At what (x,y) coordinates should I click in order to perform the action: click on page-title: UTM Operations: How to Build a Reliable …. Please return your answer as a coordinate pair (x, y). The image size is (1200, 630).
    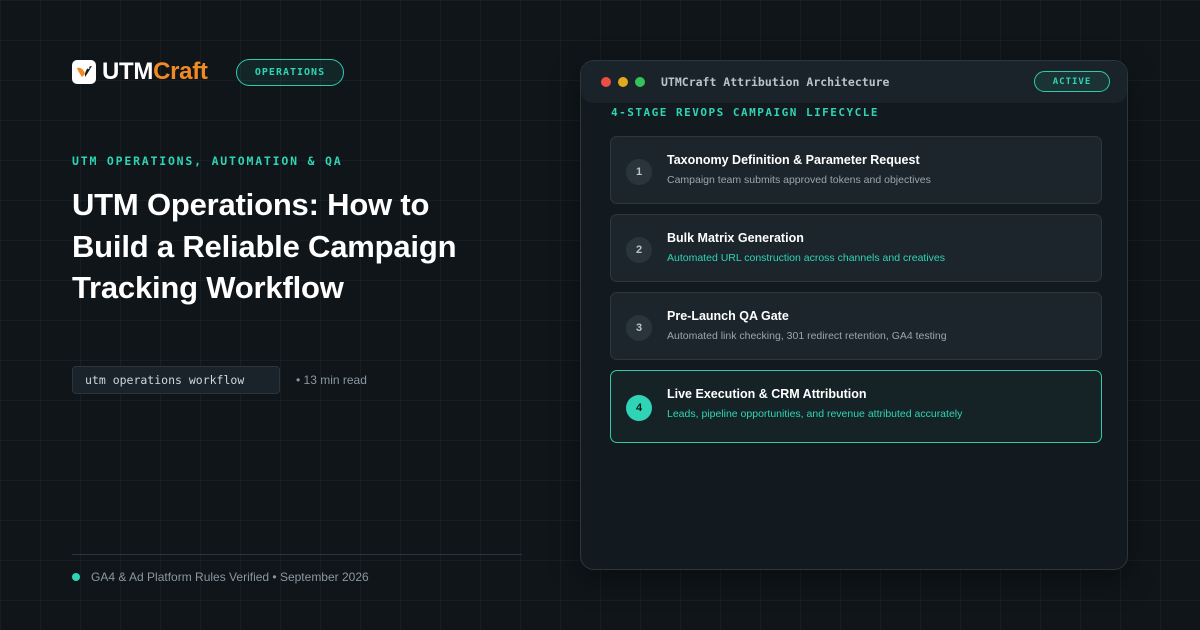
    Looking at the image, I should click on (264, 246).